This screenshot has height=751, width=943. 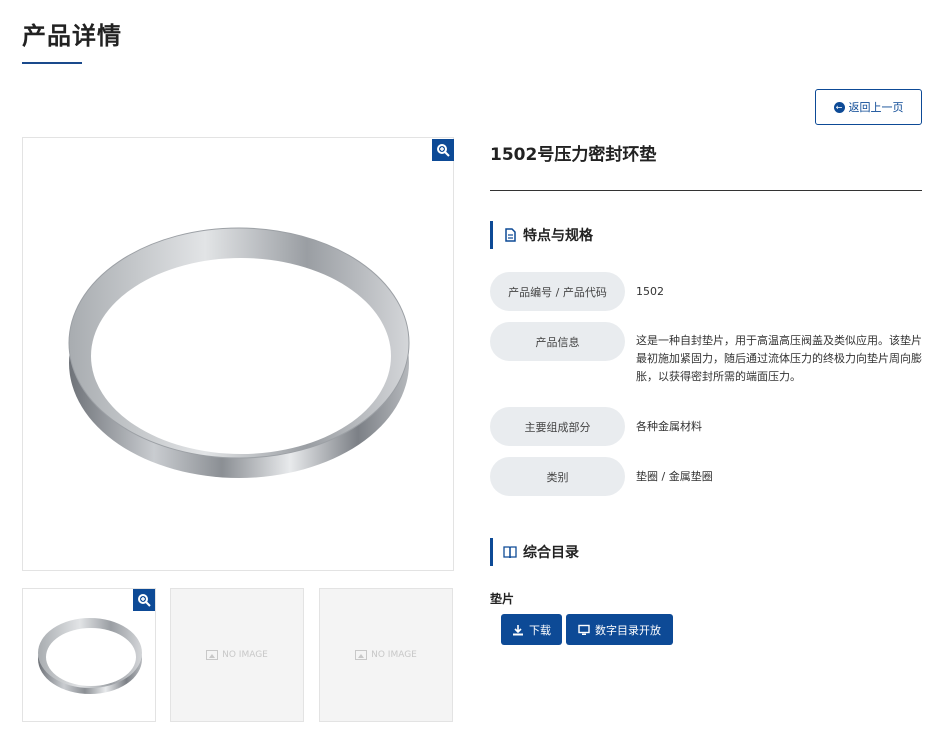 I want to click on spec-label: 产品信息, so click(x=557, y=341).